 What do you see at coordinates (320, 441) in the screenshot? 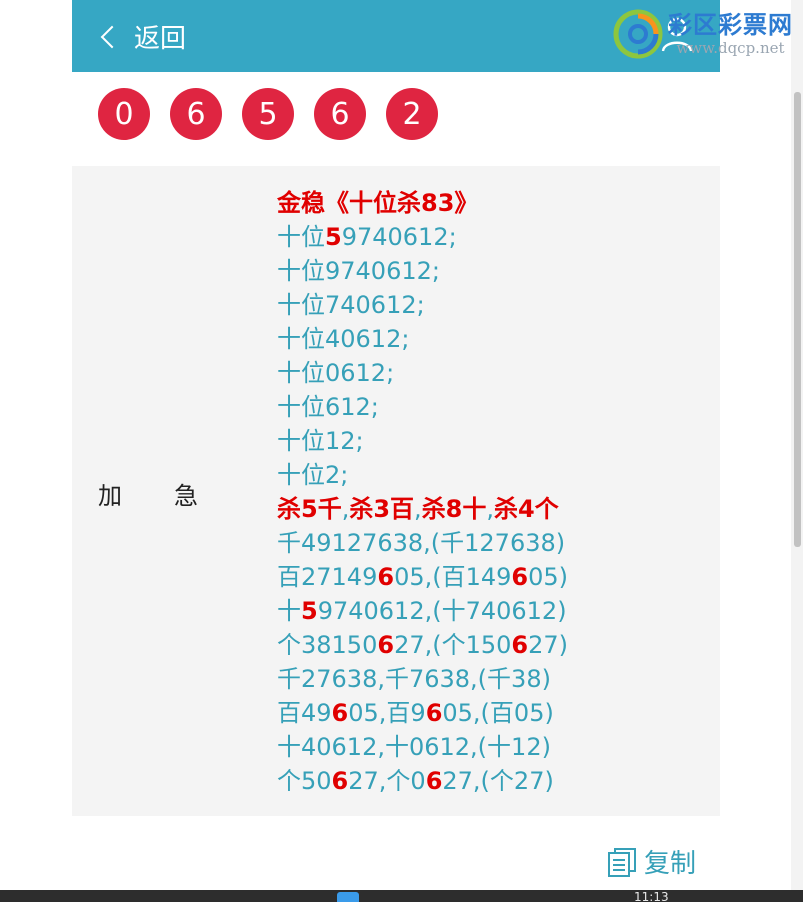
I see `line-text: 十位12;` at bounding box center [320, 441].